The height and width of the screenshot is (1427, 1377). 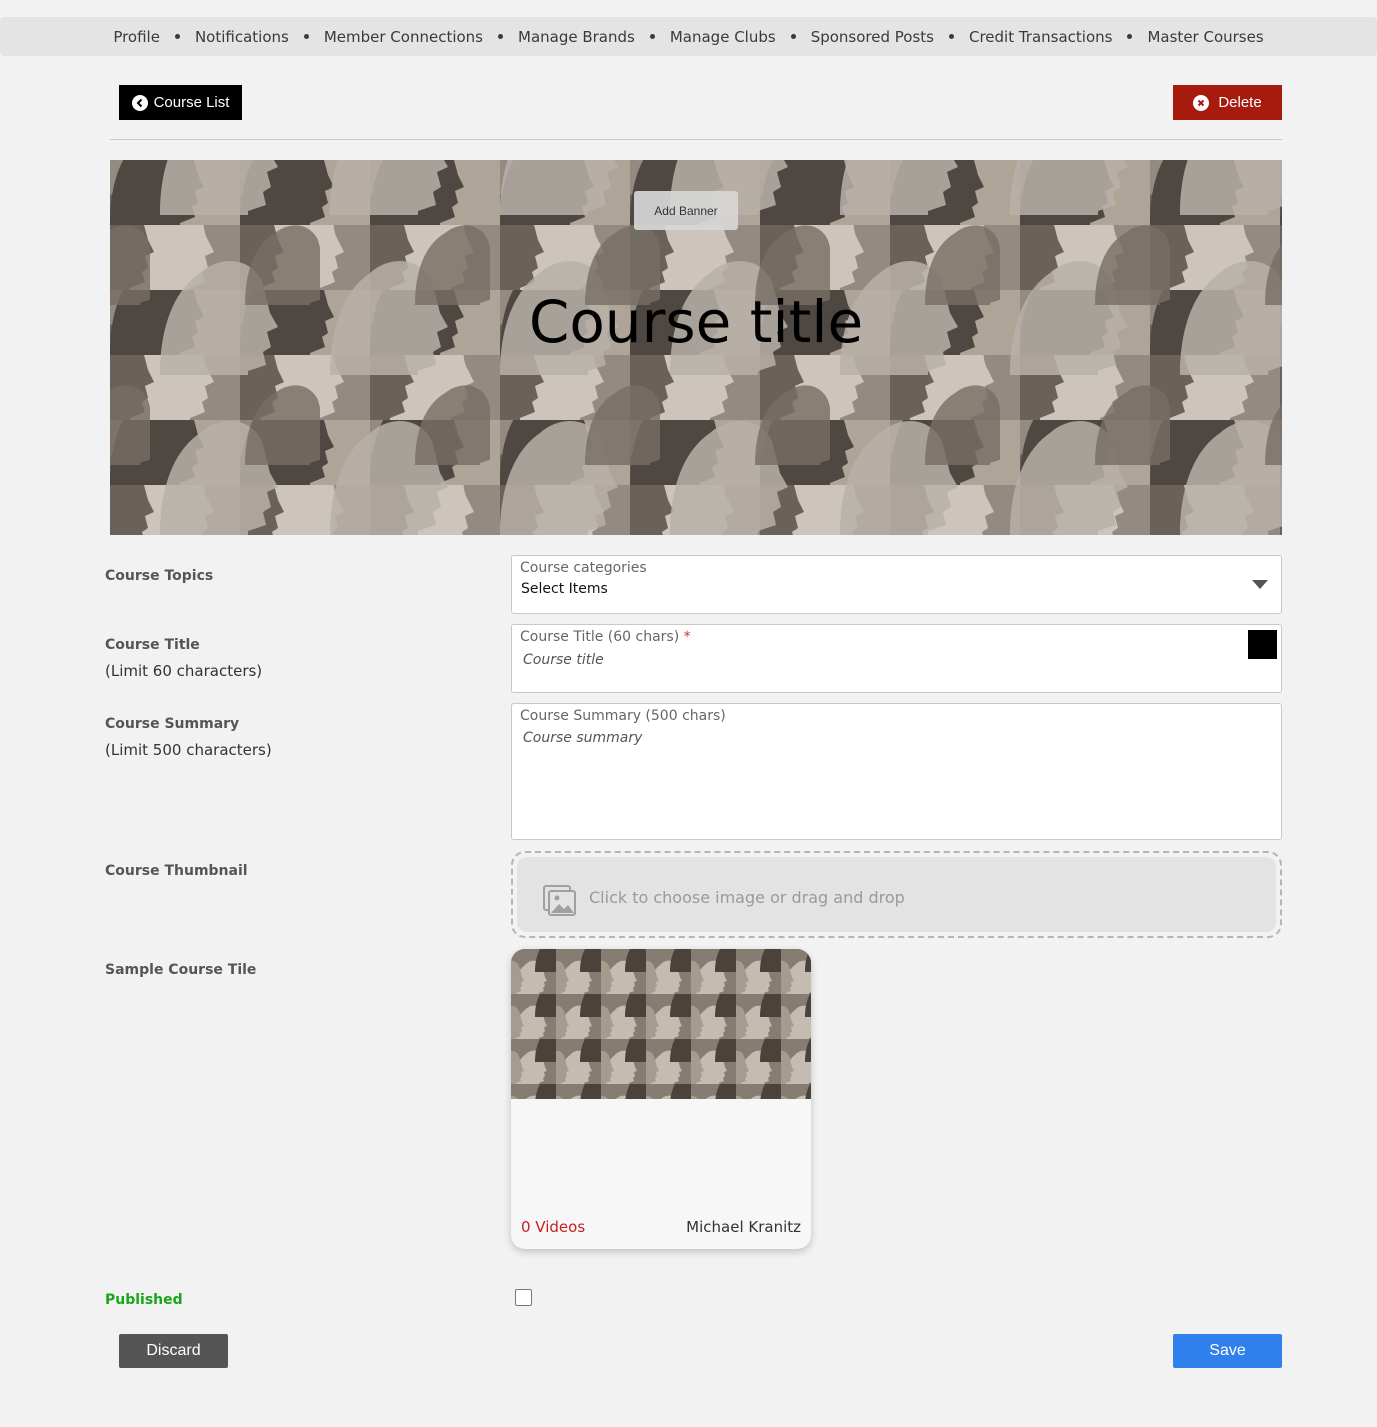 What do you see at coordinates (576, 37) in the screenshot?
I see `nav-item-manage-brands: Manage Brands` at bounding box center [576, 37].